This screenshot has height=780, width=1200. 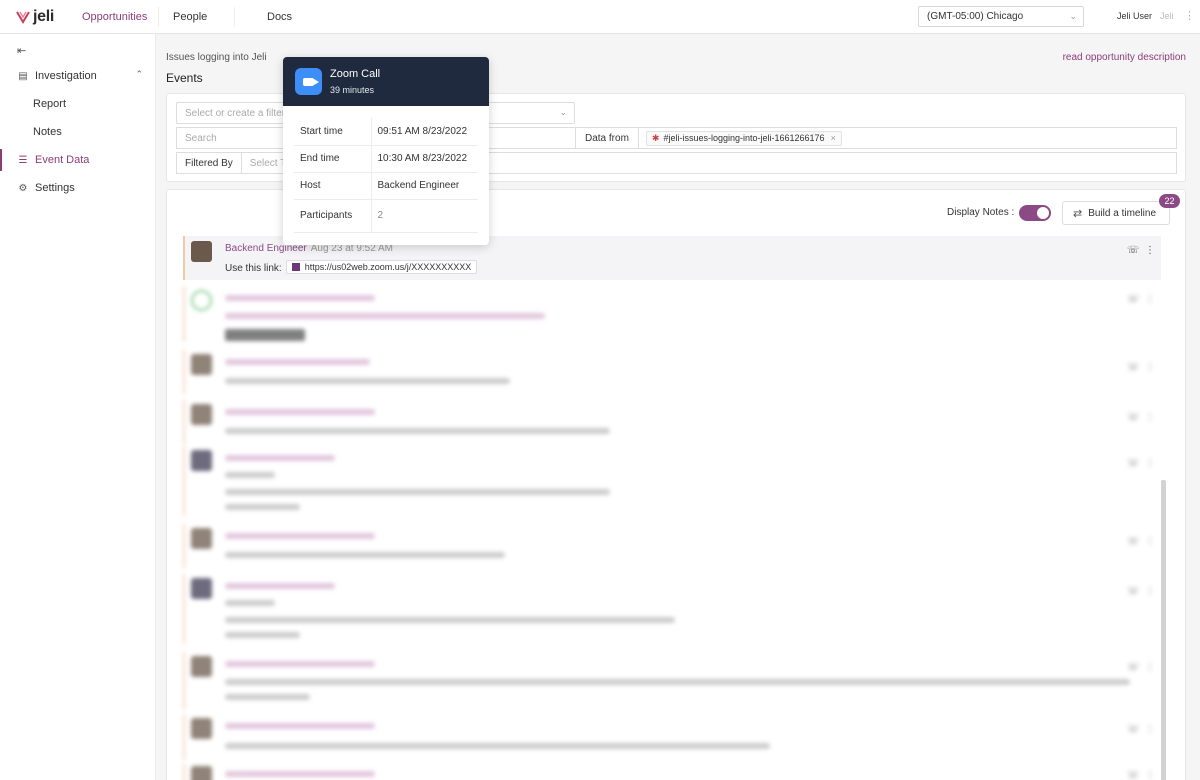 I want to click on sidebar-item-investigation: ▤ Investigation ⌃, so click(x=78, y=76).